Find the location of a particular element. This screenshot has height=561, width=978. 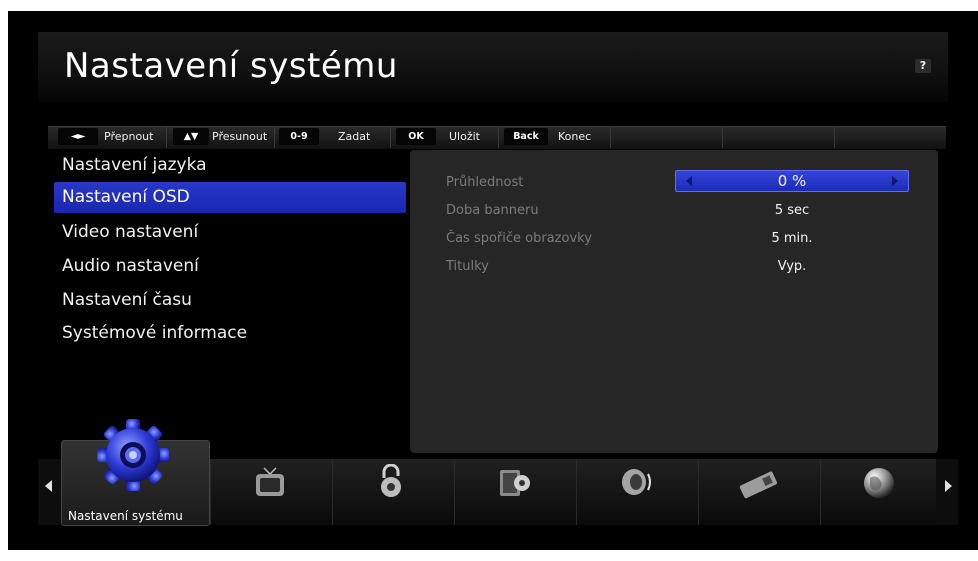

hint-label-save: Uložit is located at coordinates (464, 136).